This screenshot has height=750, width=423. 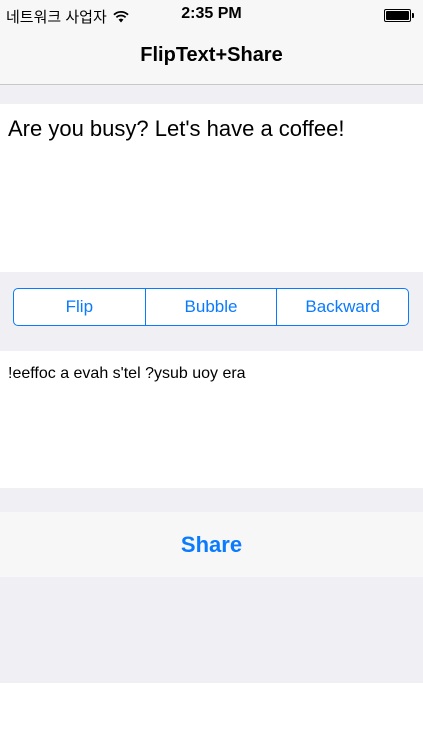 I want to click on mode-segmented-control: Flip Bubble Backward, so click(x=211, y=307).